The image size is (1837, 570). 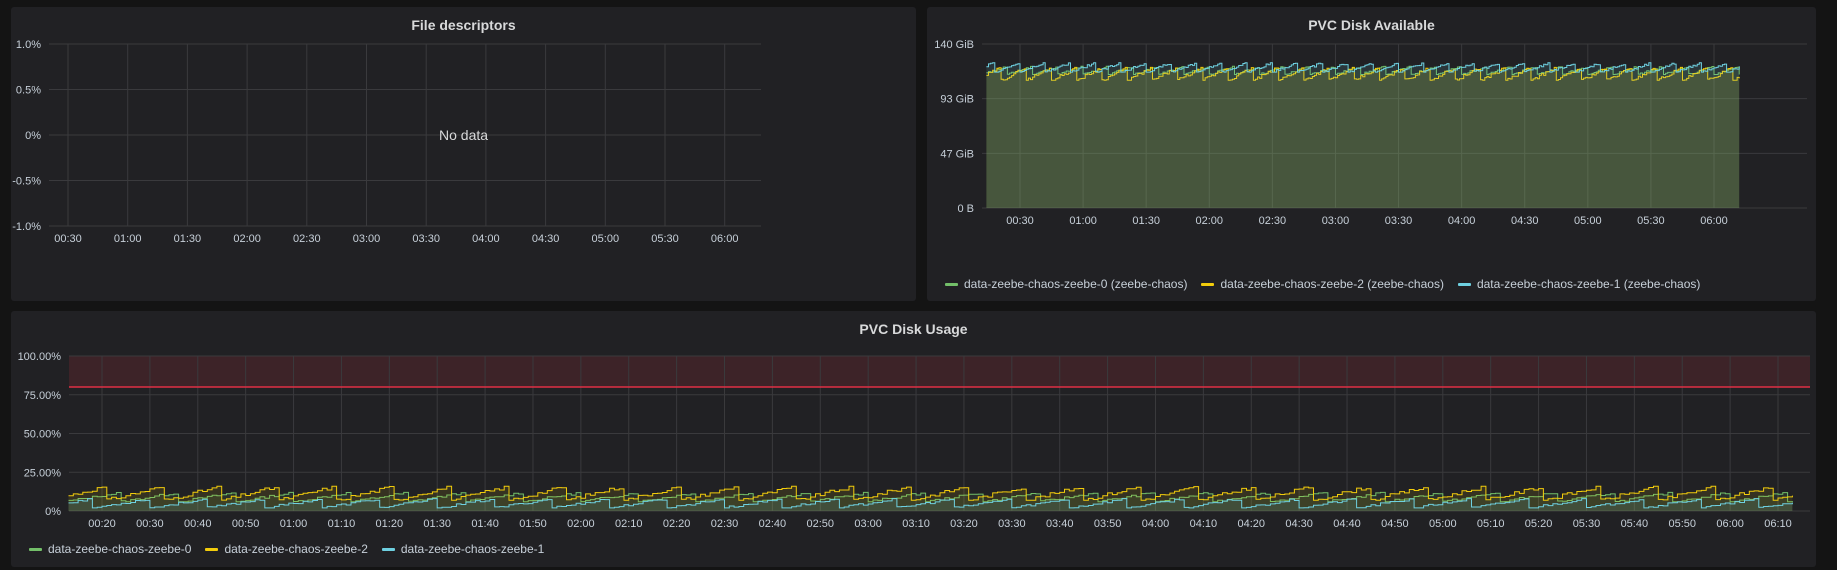 I want to click on x-tick-label: 04:10, so click(x=1204, y=524).